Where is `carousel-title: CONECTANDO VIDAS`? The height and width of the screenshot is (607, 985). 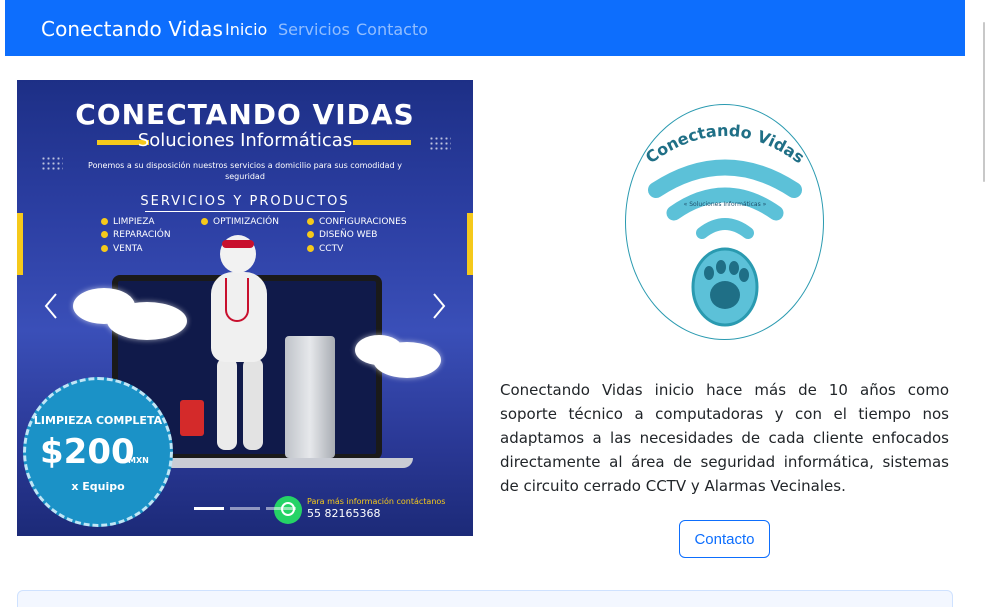
carousel-title: CONECTANDO VIDAS is located at coordinates (245, 114).